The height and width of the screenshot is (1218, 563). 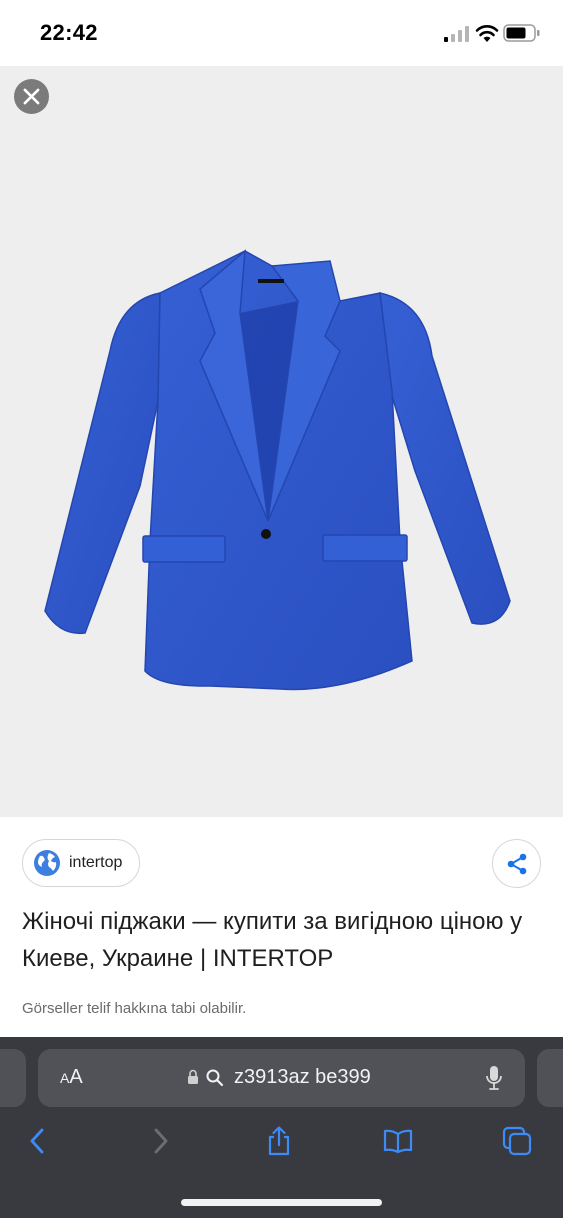 I want to click on back-button, so click(x=38, y=1141).